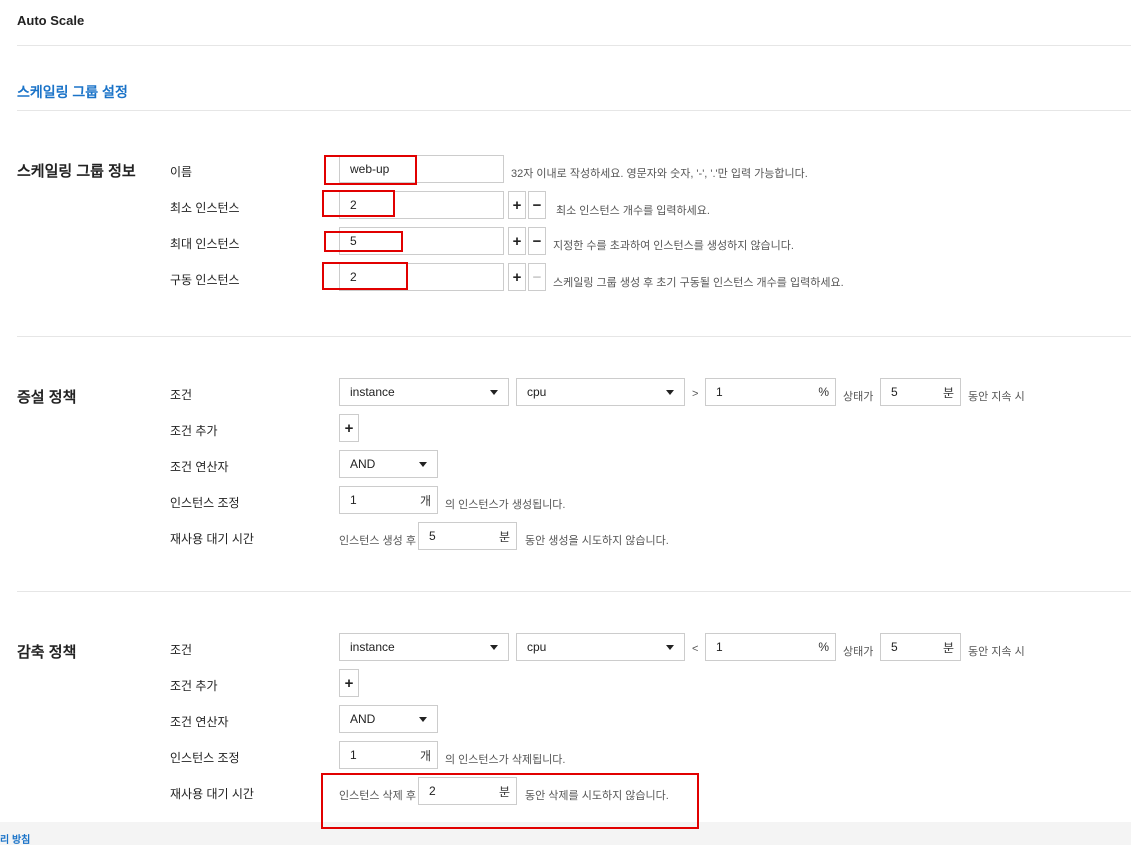  Describe the element at coordinates (377, 541) in the screenshot. I see `scale-out-cooldown-prefix: 인스턴스 생성 후` at that location.